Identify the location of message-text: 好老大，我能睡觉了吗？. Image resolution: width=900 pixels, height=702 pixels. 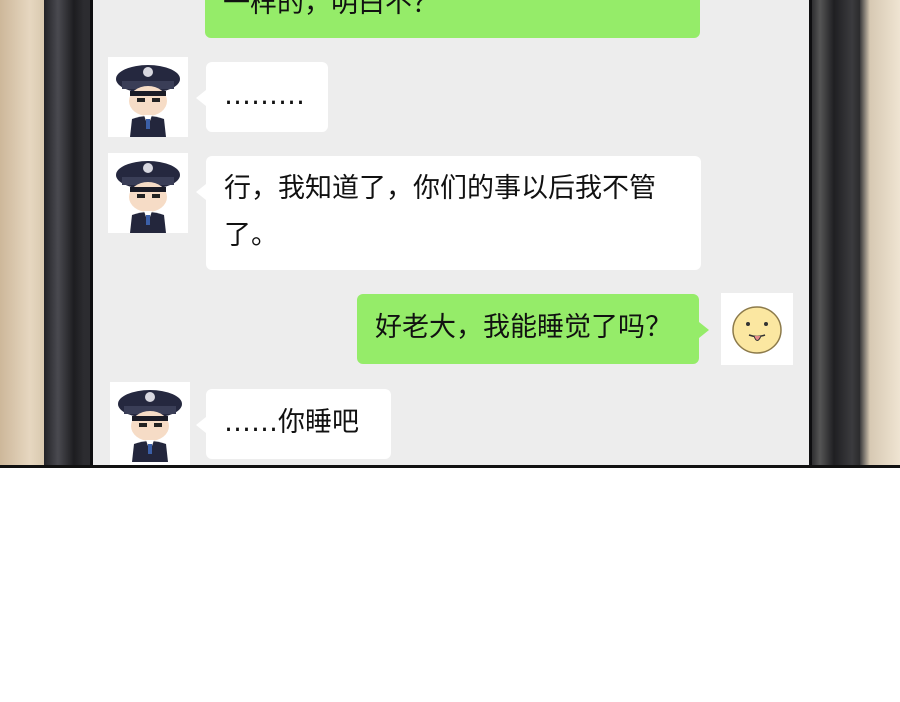
(523, 327).